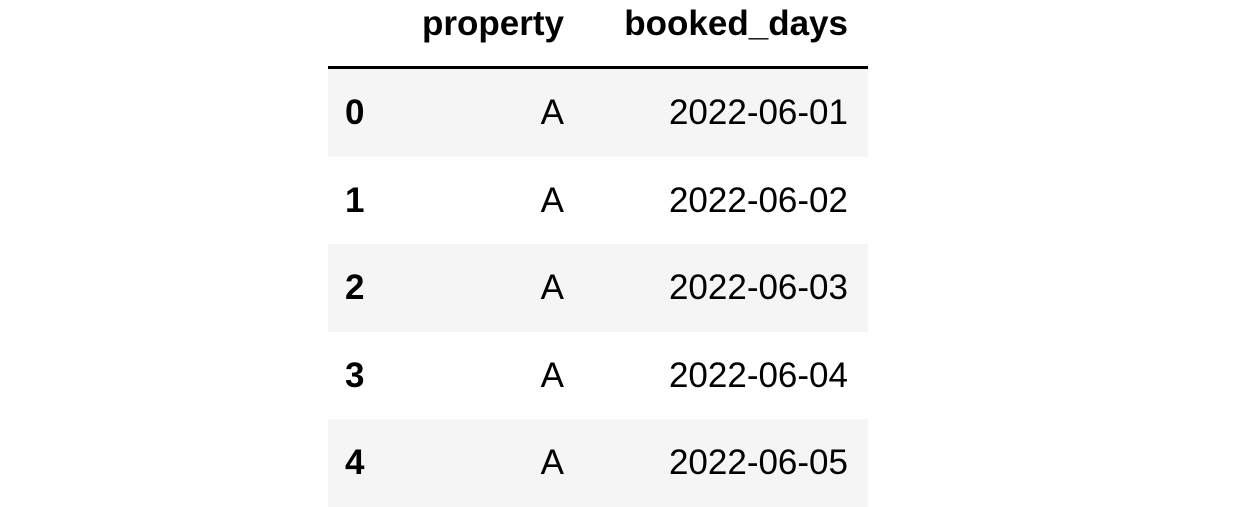 The width and height of the screenshot is (1254, 507). What do you see at coordinates (598, 34) in the screenshot?
I see `table-header: property booked_days` at bounding box center [598, 34].